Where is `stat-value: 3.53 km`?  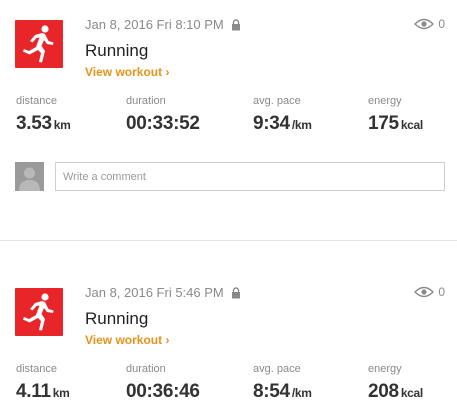
stat-value: 3.53 km is located at coordinates (43, 123).